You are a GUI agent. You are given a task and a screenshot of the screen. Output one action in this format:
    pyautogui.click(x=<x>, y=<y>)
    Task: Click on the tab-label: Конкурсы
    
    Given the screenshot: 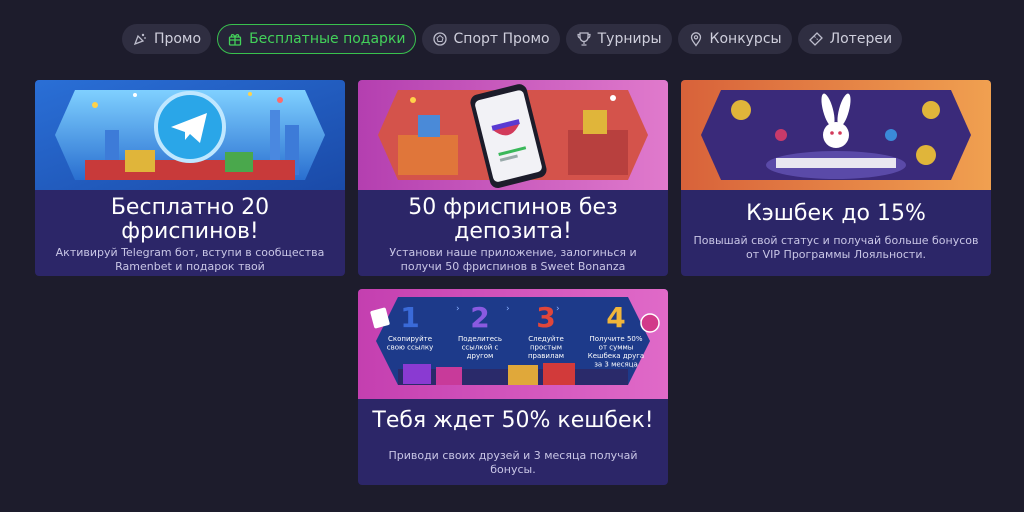 What is the action you would take?
    pyautogui.click(x=745, y=39)
    